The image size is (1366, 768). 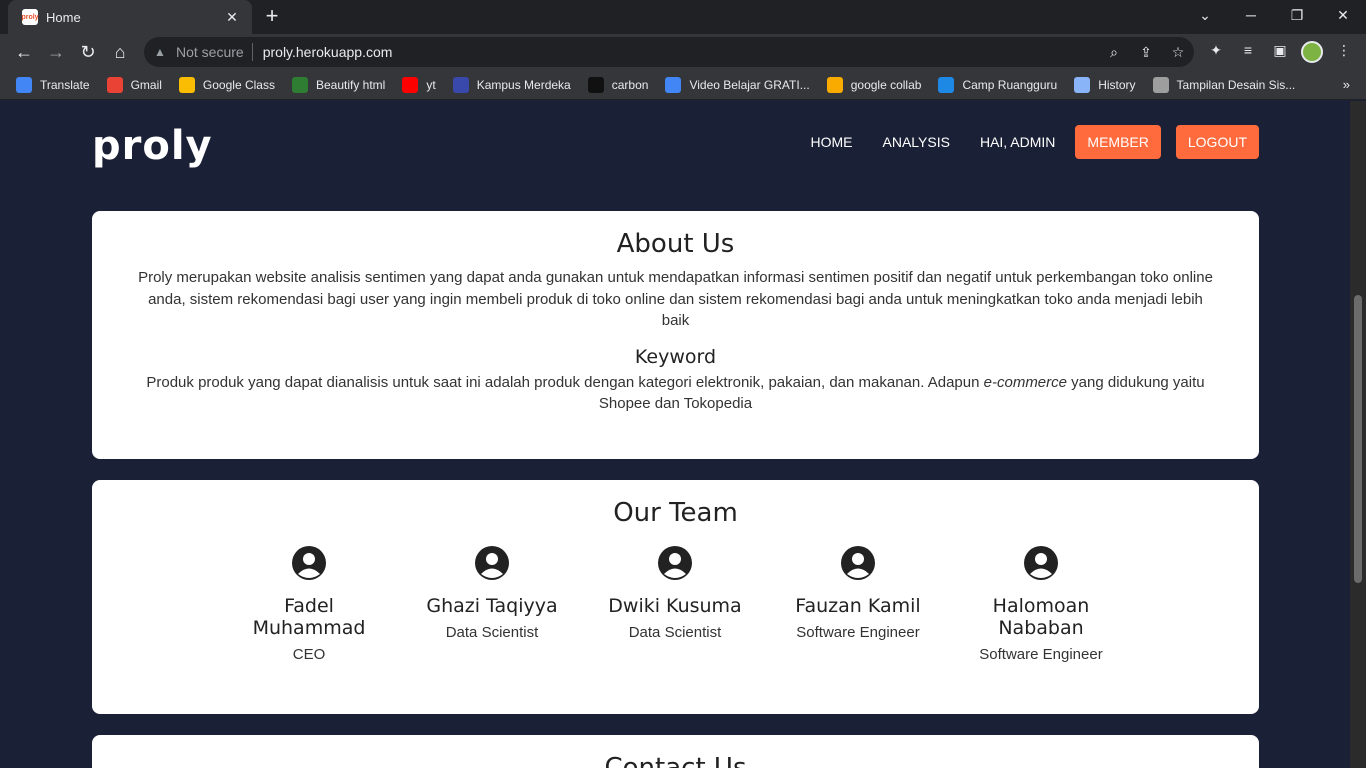 What do you see at coordinates (1312, 52) in the screenshot?
I see `profile-avatar` at bounding box center [1312, 52].